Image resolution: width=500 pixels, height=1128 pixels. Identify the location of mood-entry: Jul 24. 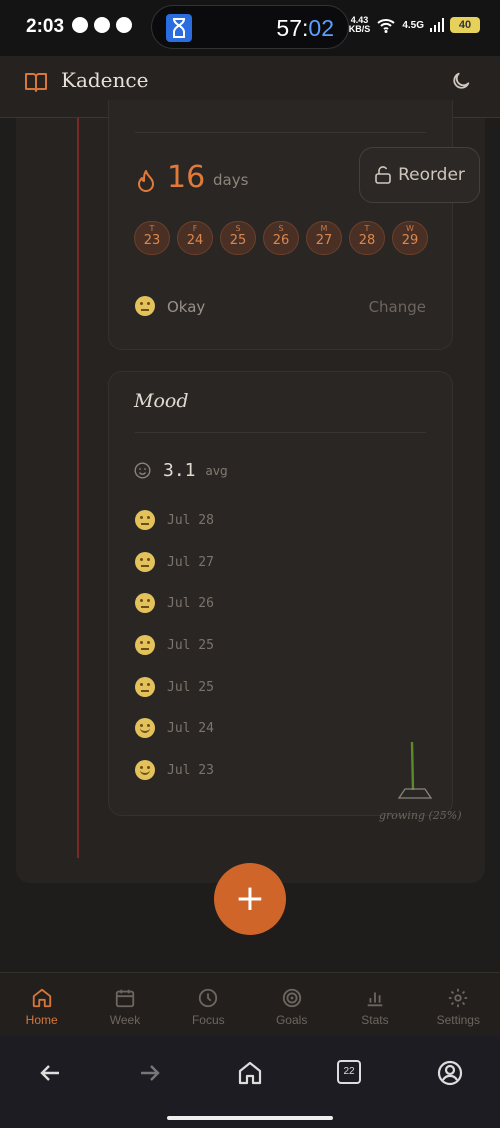
(174, 728).